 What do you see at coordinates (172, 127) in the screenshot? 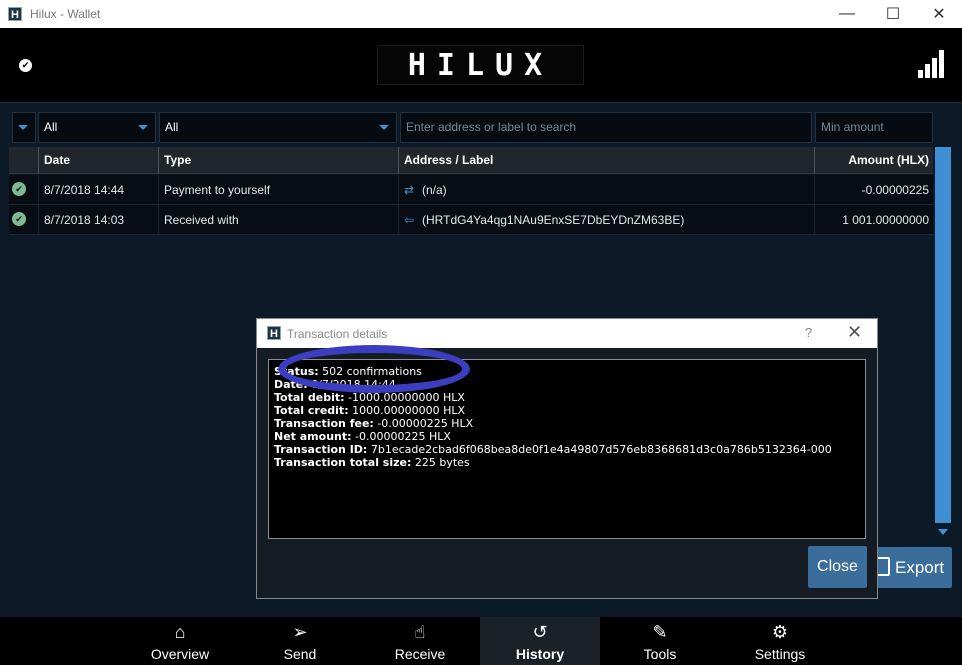
I see `type-filter-value: All` at bounding box center [172, 127].